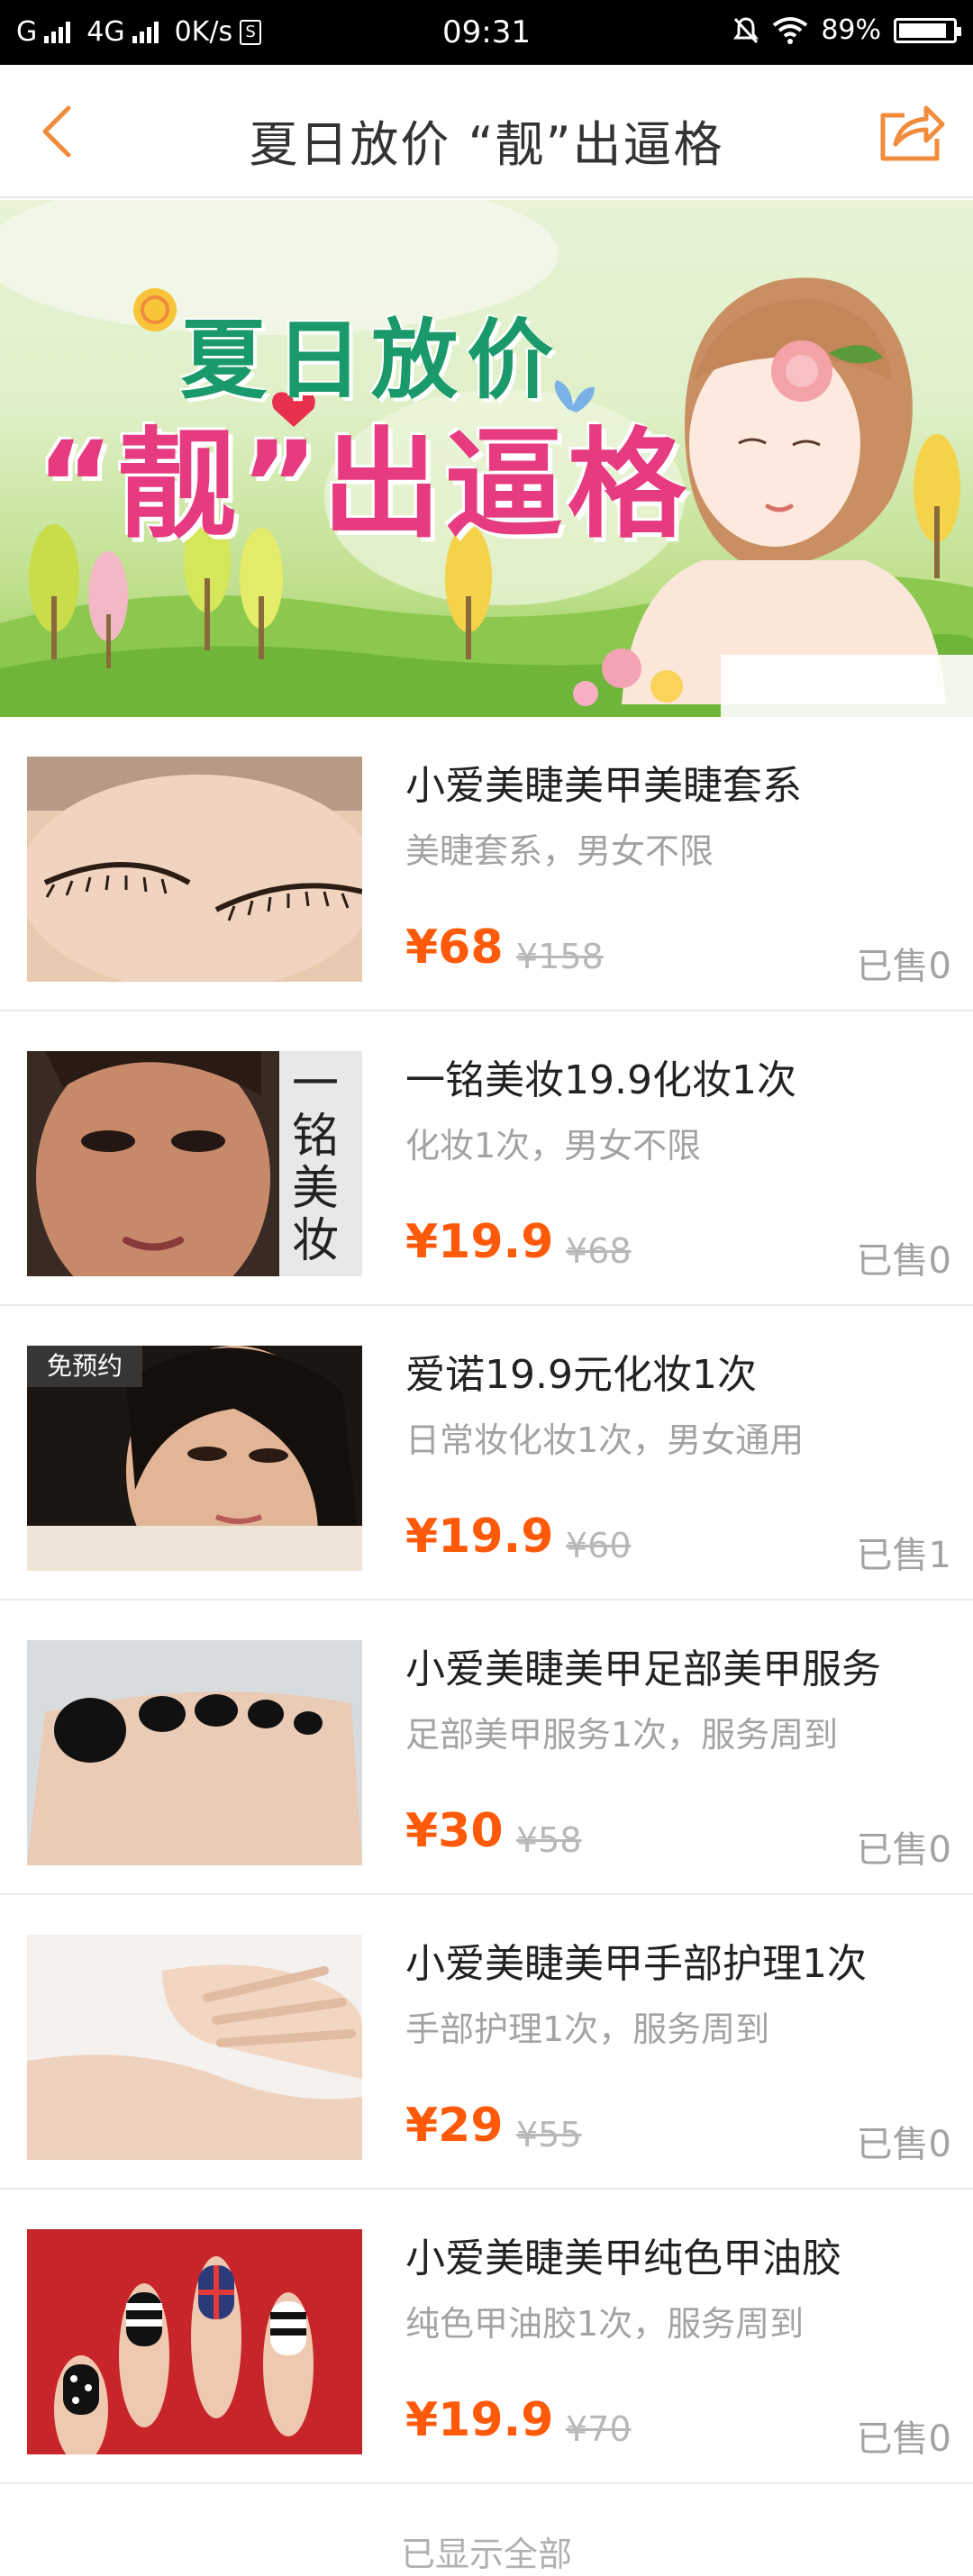  What do you see at coordinates (363, 485) in the screenshot?
I see `banner-subheadline: “靓”出逼格` at bounding box center [363, 485].